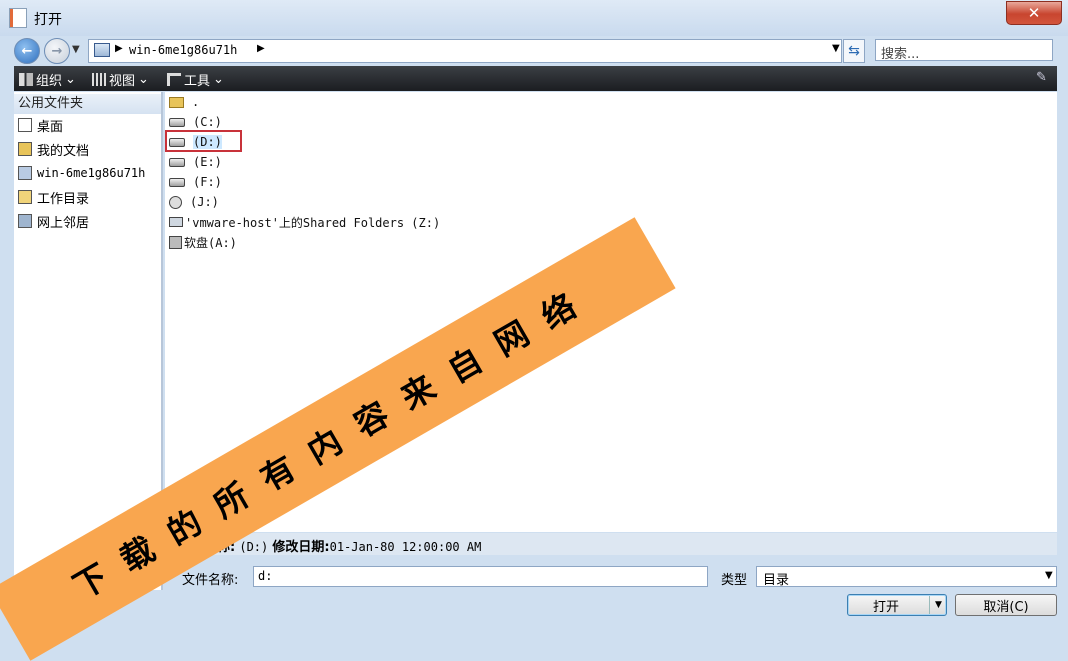  Describe the element at coordinates (611, 544) in the screenshot. I see `details-pane: 文件名称: (D:) 修改日期:01-Jan-80 12:00:00 AM` at that location.